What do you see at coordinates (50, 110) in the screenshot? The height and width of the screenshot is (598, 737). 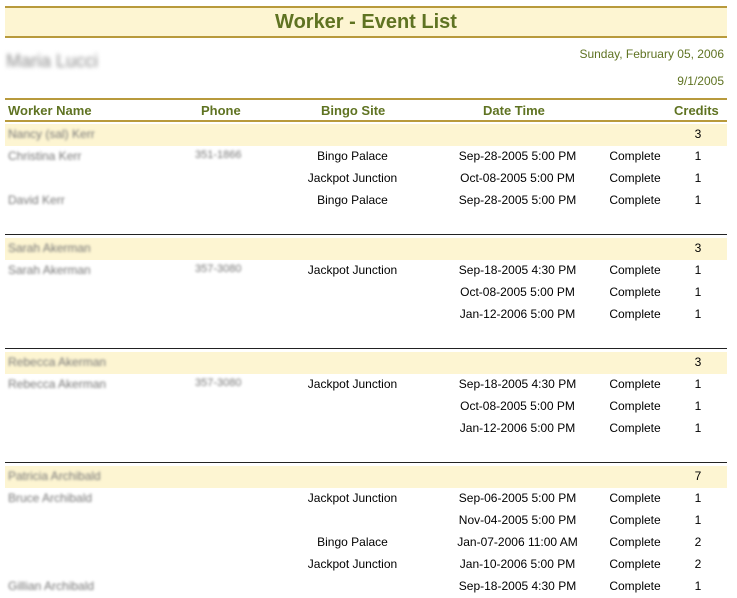 I see `col-worker-name: Worker Name` at bounding box center [50, 110].